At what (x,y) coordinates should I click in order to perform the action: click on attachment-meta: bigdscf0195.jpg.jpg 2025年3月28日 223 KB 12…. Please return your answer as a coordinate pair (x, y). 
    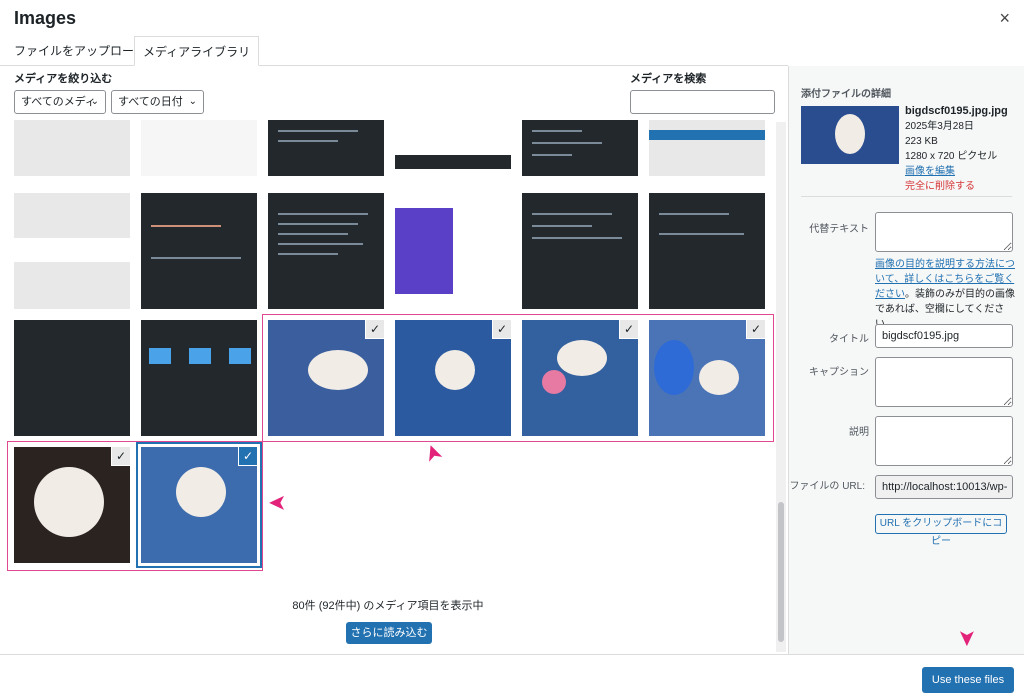
    Looking at the image, I should click on (956, 149).